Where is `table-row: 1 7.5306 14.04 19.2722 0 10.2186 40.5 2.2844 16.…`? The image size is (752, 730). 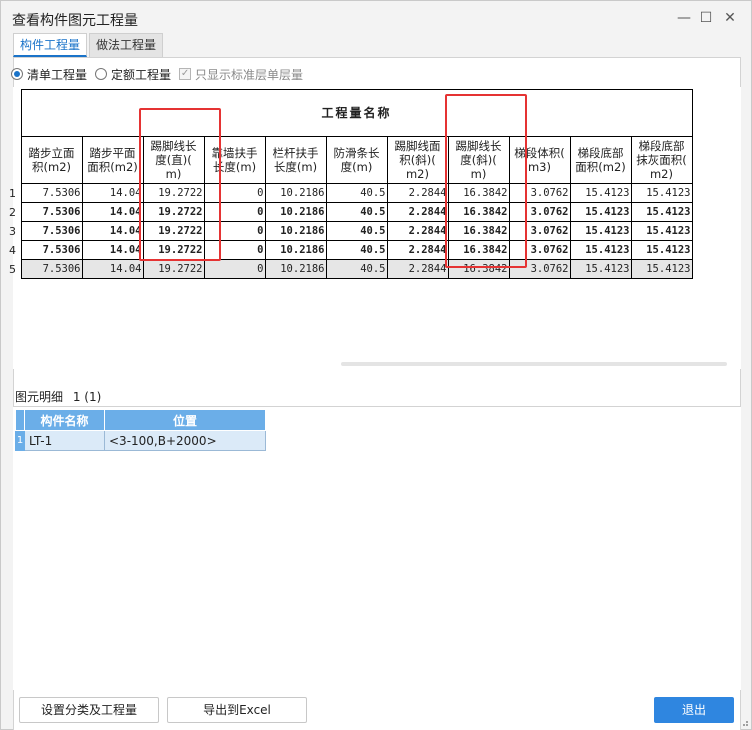 table-row: 1 7.5306 14.04 19.2722 0 10.2186 40.5 2.2844 16.… is located at coordinates (351, 193).